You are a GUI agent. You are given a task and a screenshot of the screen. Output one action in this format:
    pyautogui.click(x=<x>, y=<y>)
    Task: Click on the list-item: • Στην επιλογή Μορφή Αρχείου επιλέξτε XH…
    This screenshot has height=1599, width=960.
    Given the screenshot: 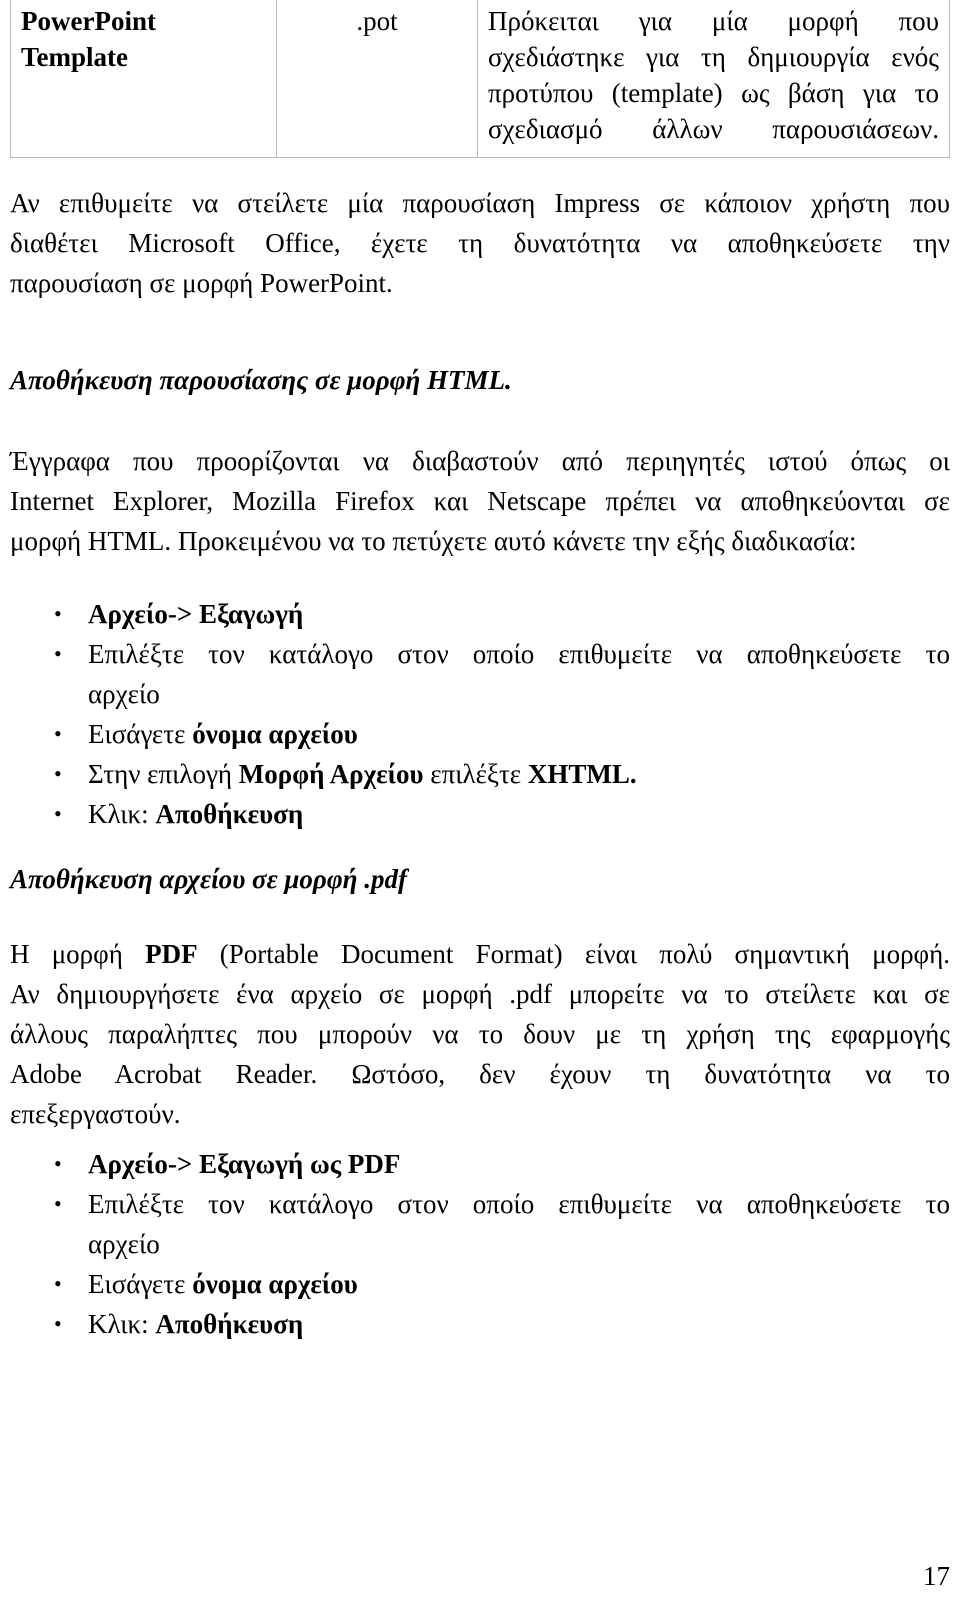 What is the action you would take?
    pyautogui.click(x=480, y=774)
    